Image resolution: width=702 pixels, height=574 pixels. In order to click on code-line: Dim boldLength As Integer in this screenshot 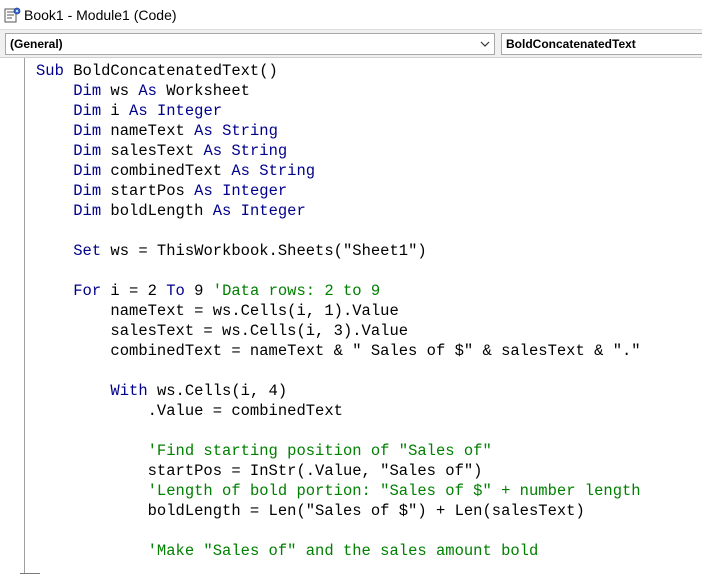, I will do `click(338, 211)`.